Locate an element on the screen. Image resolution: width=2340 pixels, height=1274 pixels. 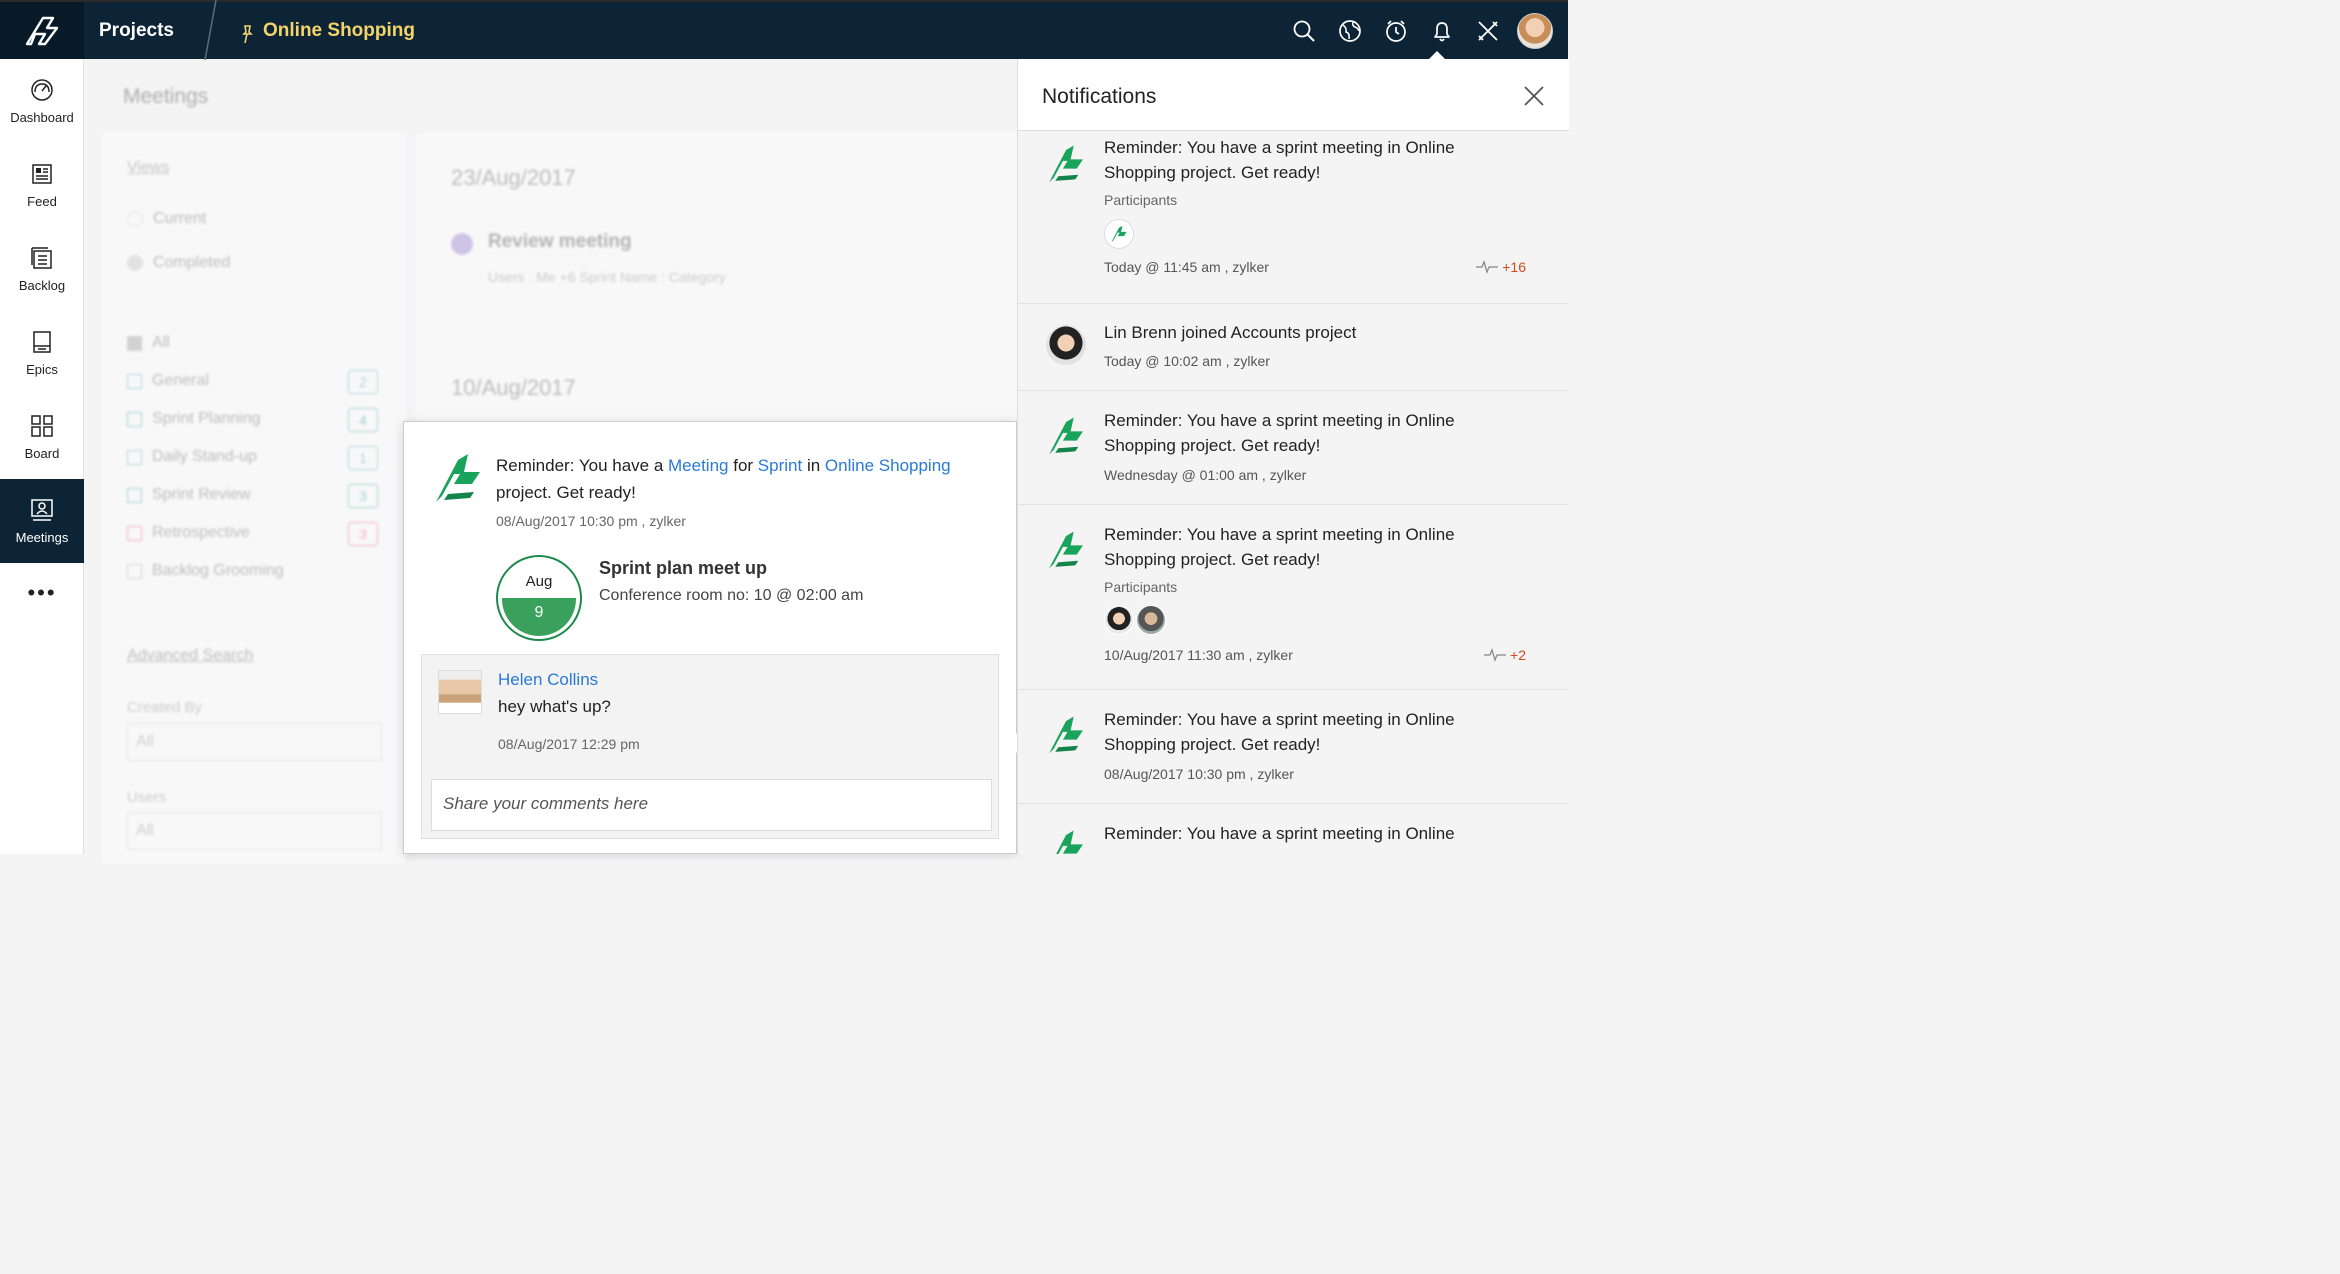
sidebar-item-feed: Feed is located at coordinates (42, 185).